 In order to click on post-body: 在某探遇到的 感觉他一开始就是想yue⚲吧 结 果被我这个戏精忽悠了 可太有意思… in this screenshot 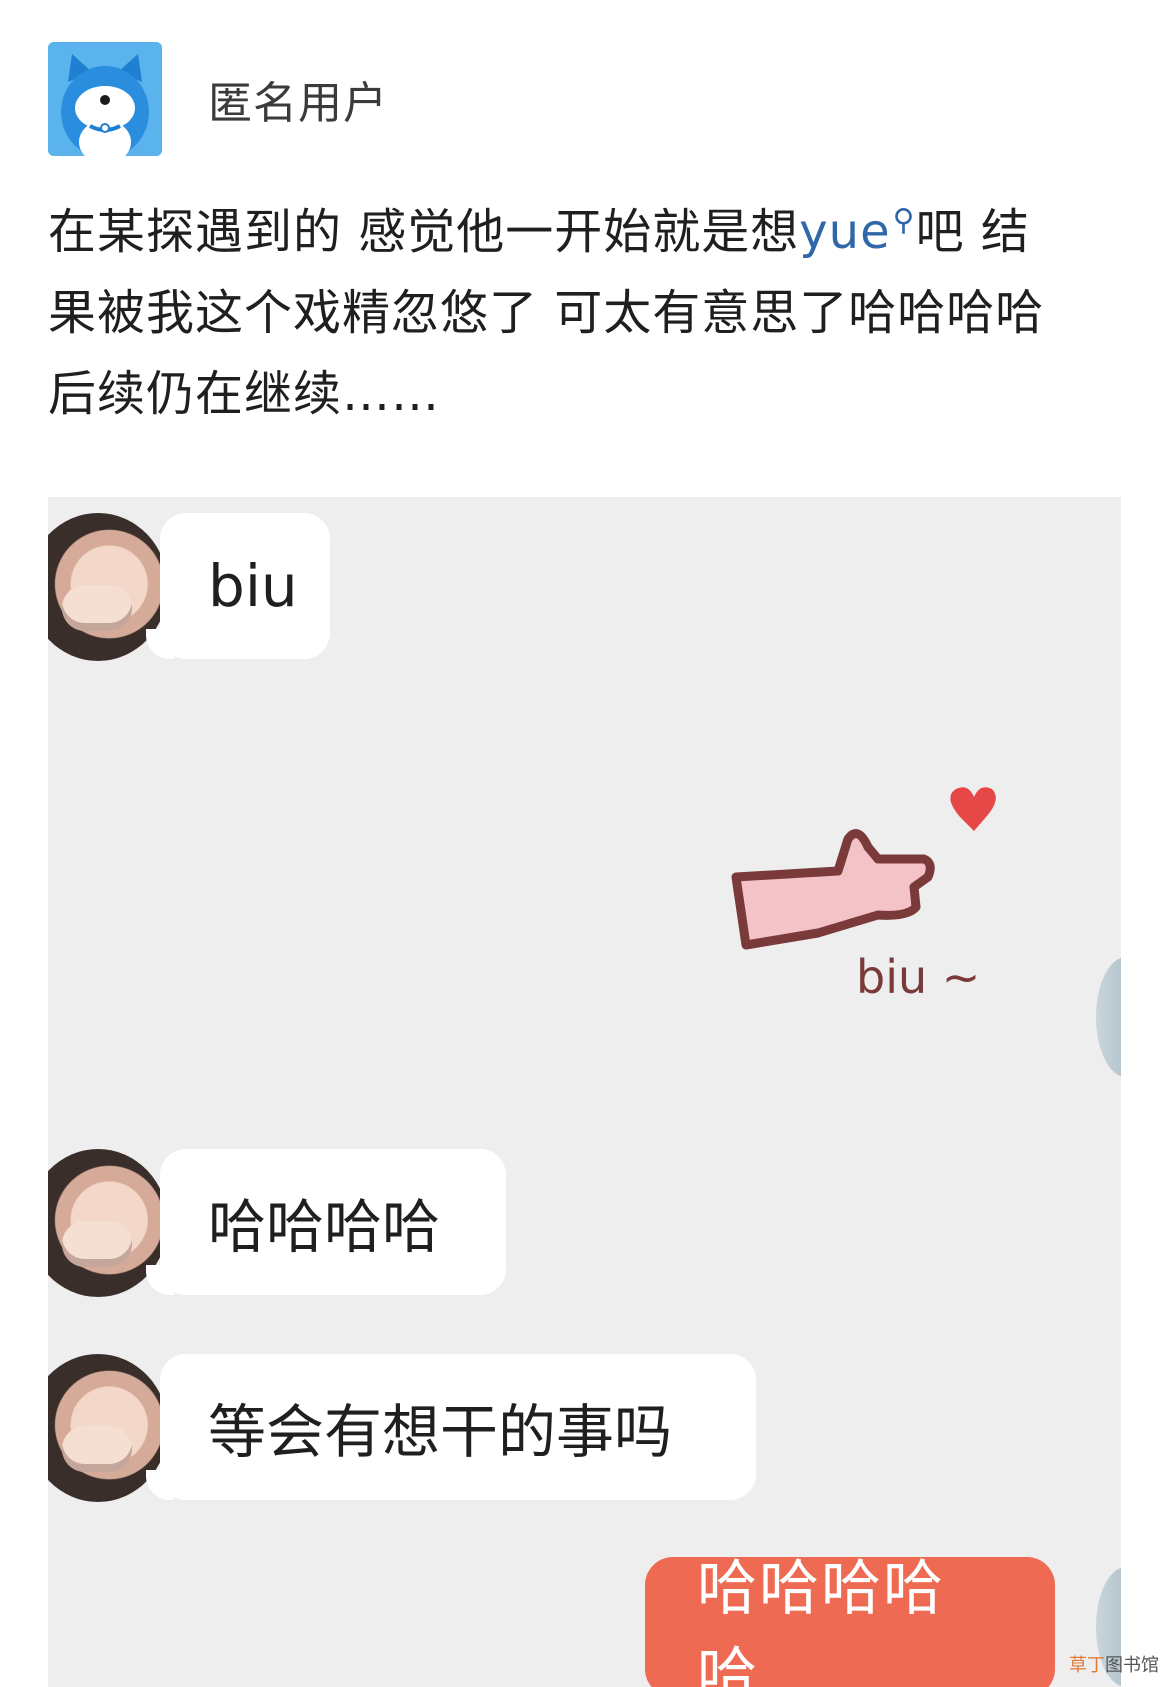, I will do `click(588, 307)`.